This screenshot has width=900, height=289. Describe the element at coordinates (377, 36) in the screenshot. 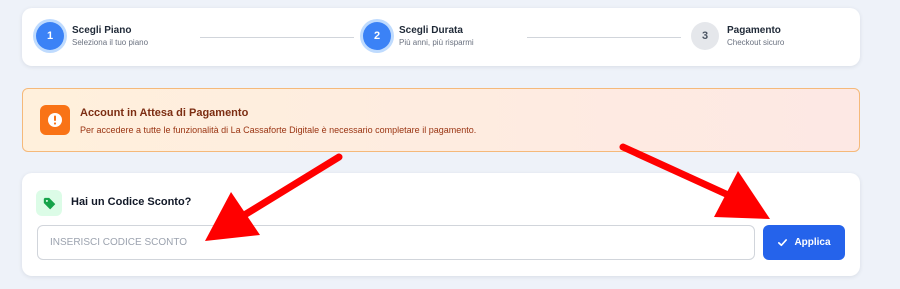

I see `step-2-number: 2` at that location.